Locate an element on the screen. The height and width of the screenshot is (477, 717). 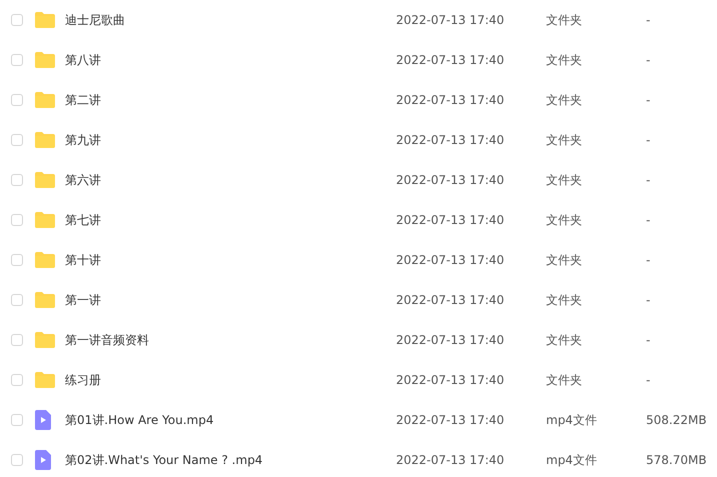
file-name: 迪士尼歌曲 is located at coordinates (95, 19).